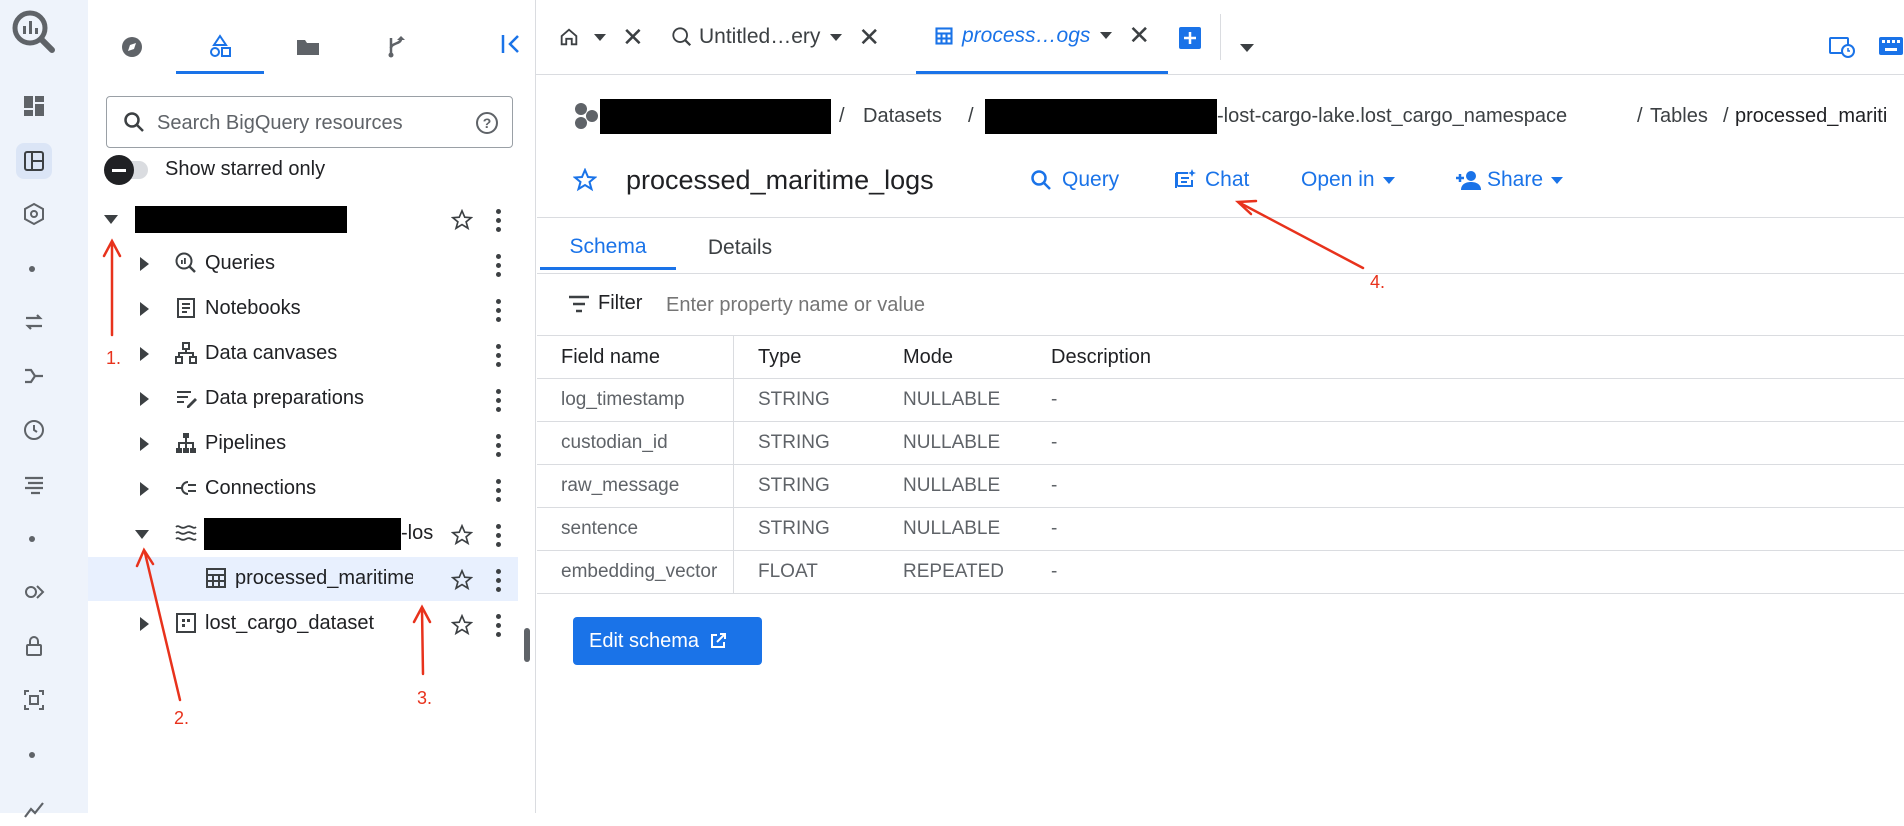  What do you see at coordinates (34, 214) in the screenshot?
I see `hexagon-settings-icon` at bounding box center [34, 214].